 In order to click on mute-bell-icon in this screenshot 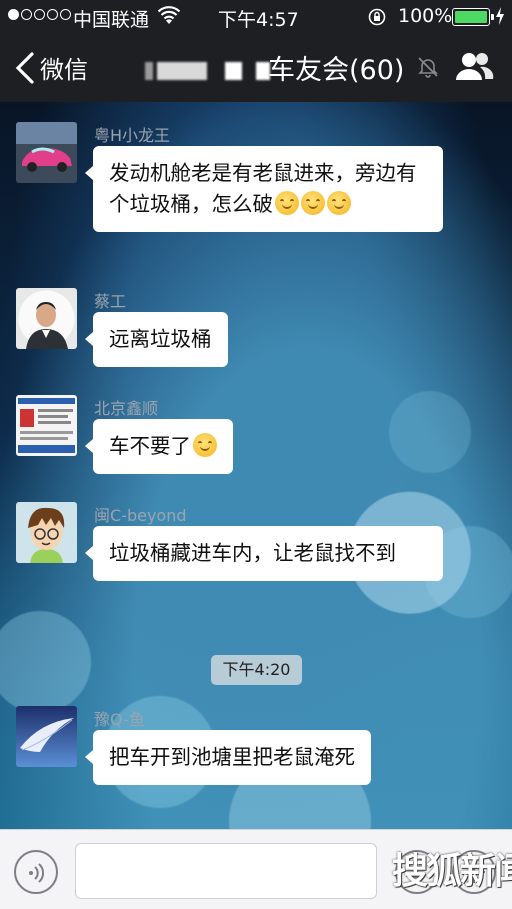, I will do `click(428, 67)`.